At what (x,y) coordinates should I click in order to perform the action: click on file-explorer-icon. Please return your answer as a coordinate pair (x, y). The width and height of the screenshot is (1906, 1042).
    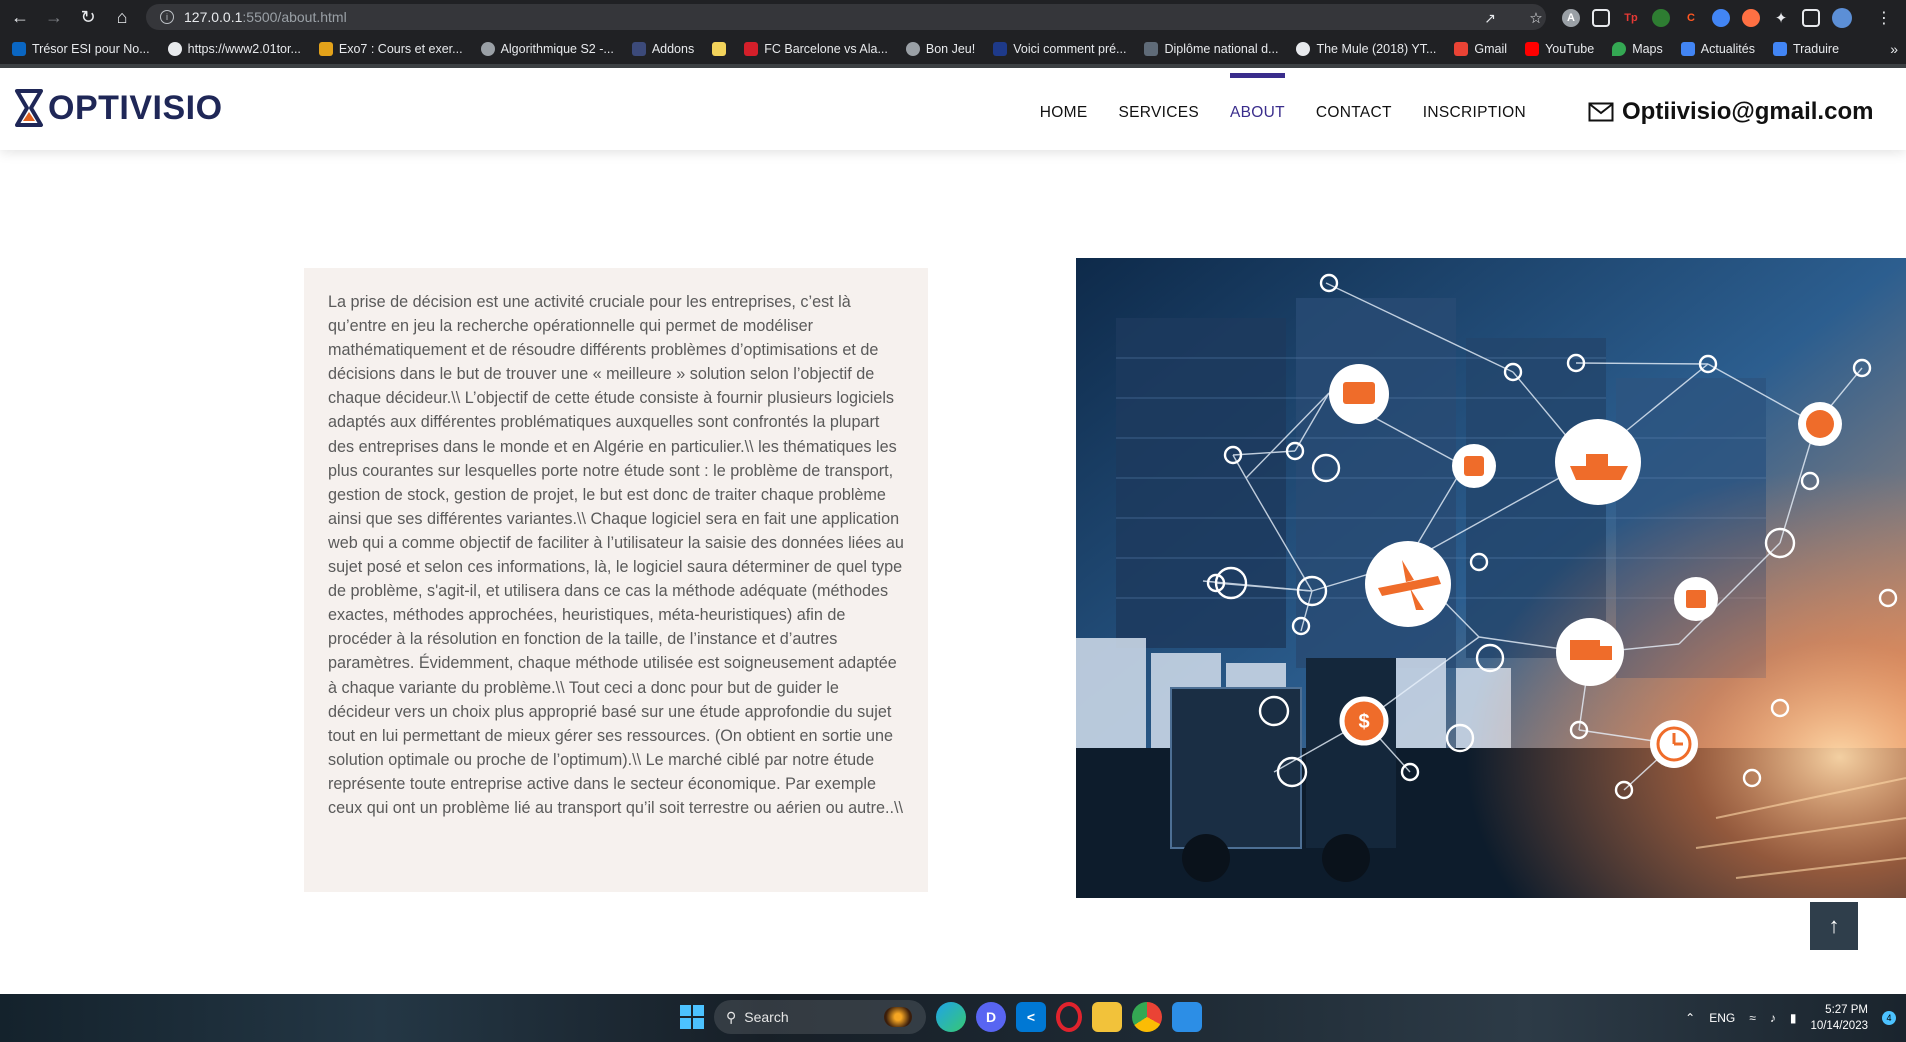
    Looking at the image, I should click on (1107, 1017).